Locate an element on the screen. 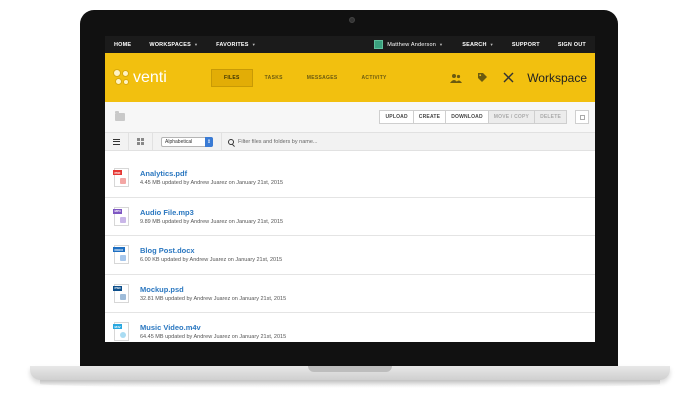  nav-workspaces: WORKSPACES ▼ is located at coordinates (173, 44).